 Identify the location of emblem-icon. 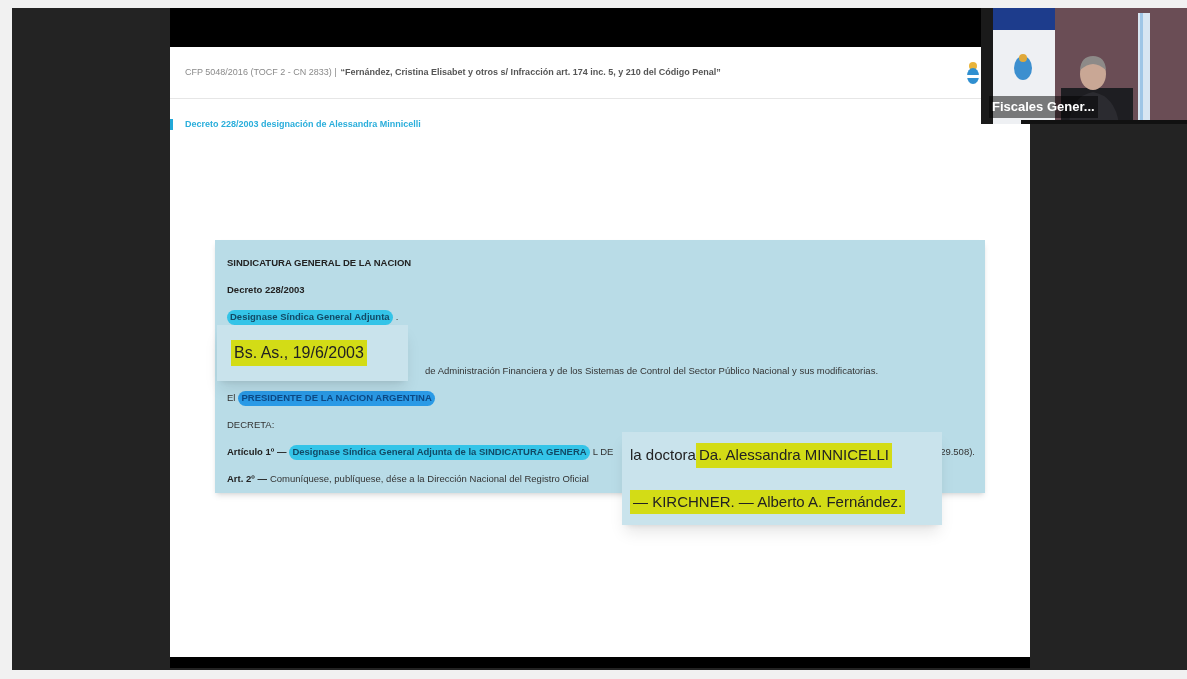
(973, 72).